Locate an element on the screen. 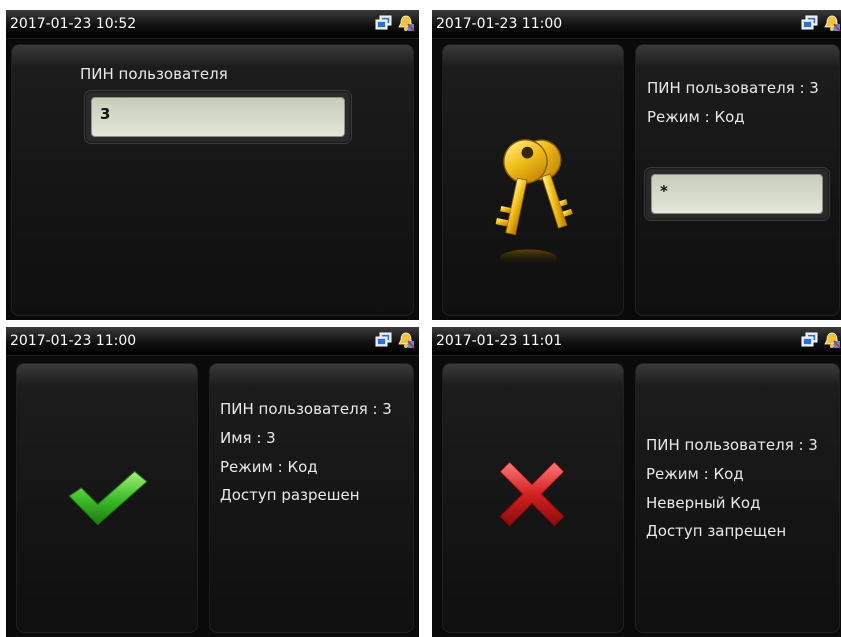 Image resolution: width=841 pixels, height=637 pixels. keys-icon is located at coordinates (534, 203).